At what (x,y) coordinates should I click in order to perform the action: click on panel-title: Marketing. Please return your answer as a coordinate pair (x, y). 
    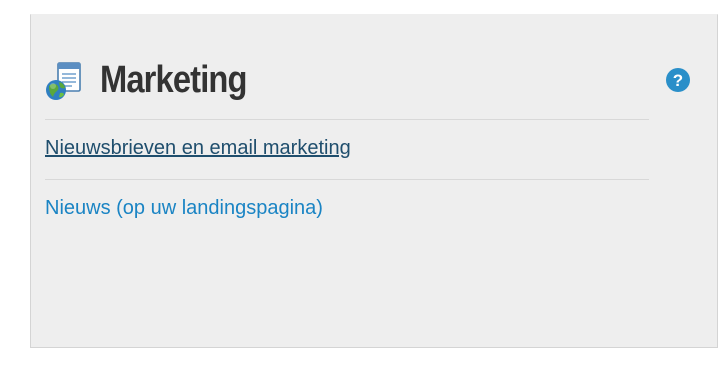
    Looking at the image, I should click on (173, 80).